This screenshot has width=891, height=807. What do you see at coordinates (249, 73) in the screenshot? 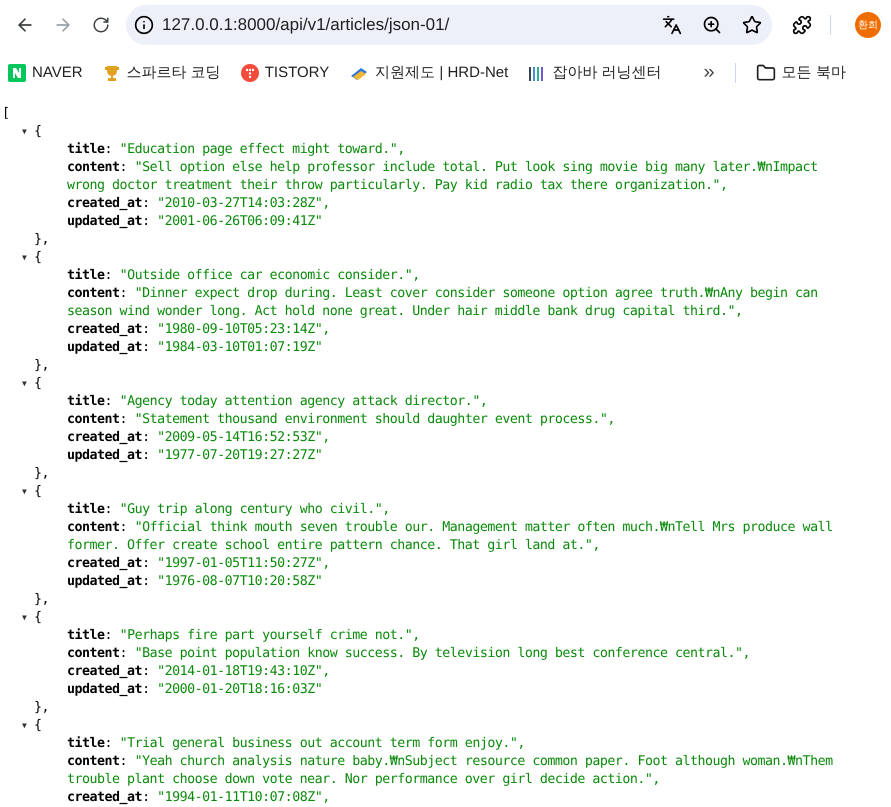
I see `dots-icon` at bounding box center [249, 73].